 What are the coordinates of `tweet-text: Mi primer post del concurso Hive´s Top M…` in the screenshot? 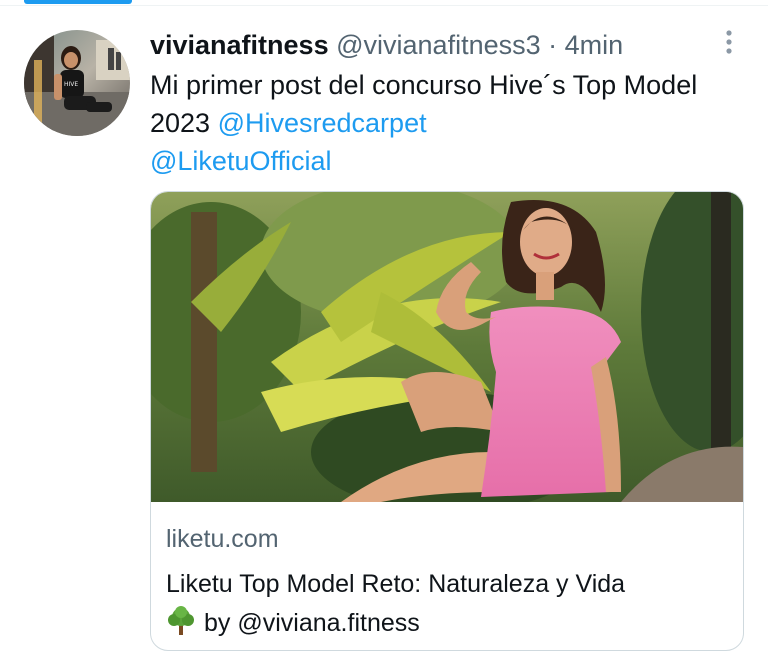 It's located at (445, 123).